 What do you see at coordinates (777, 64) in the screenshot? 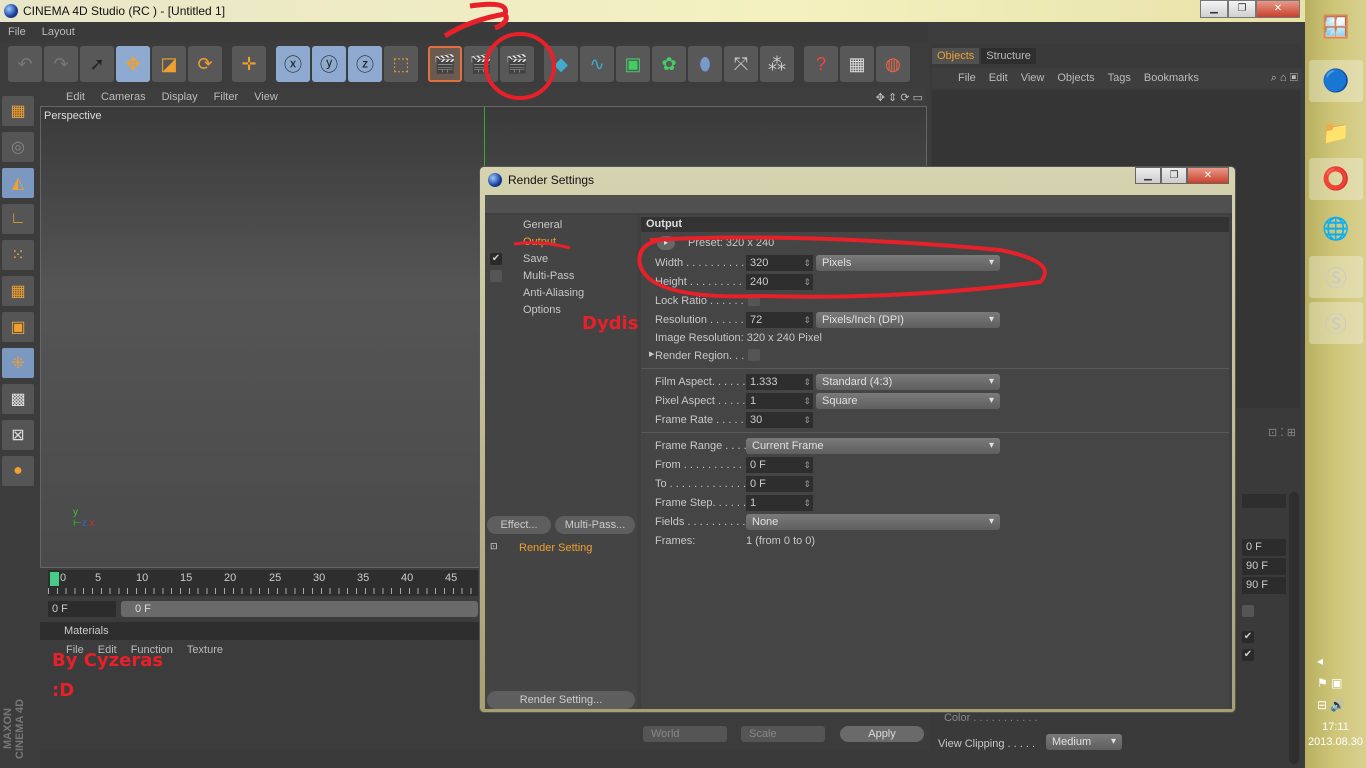
I see `light-icon: ⁂` at bounding box center [777, 64].